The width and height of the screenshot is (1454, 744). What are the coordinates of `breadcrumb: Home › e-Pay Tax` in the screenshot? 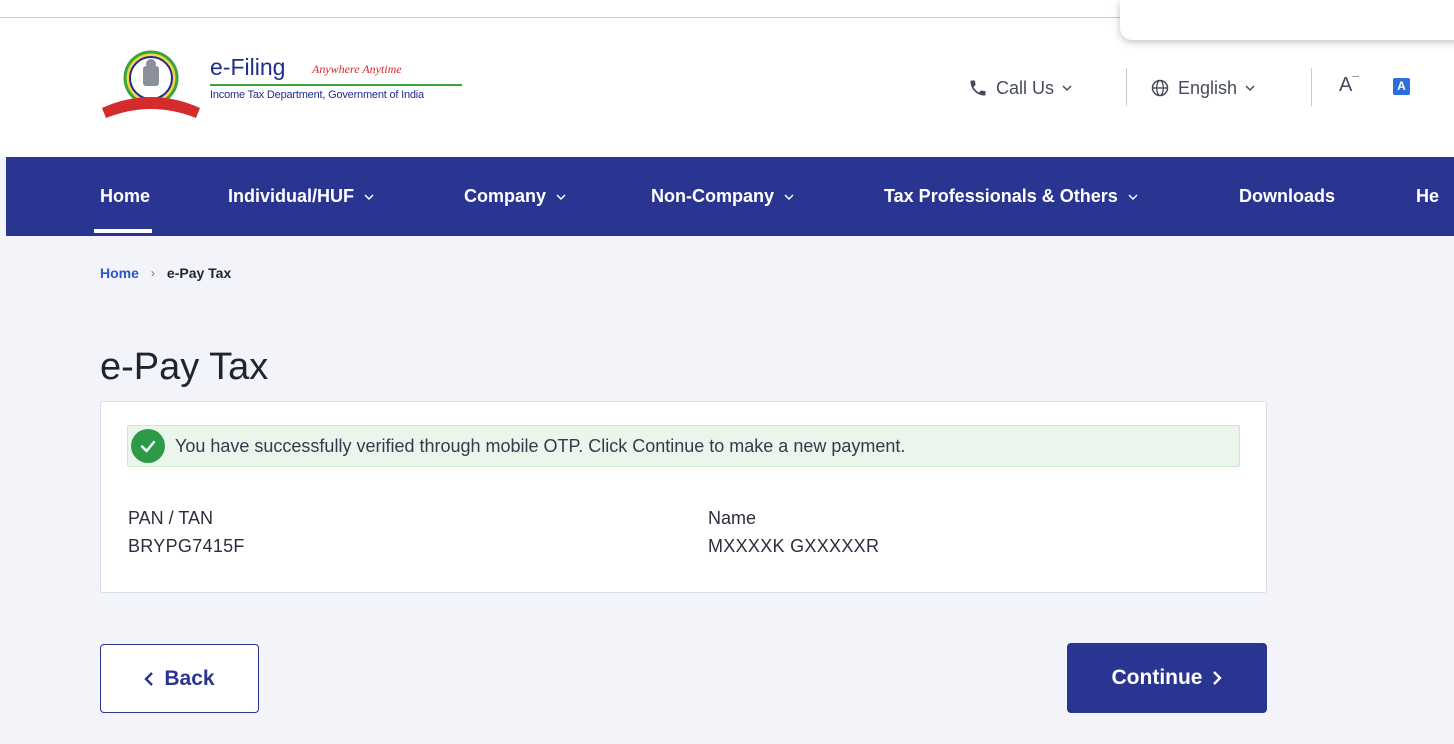 It's located at (165, 273).